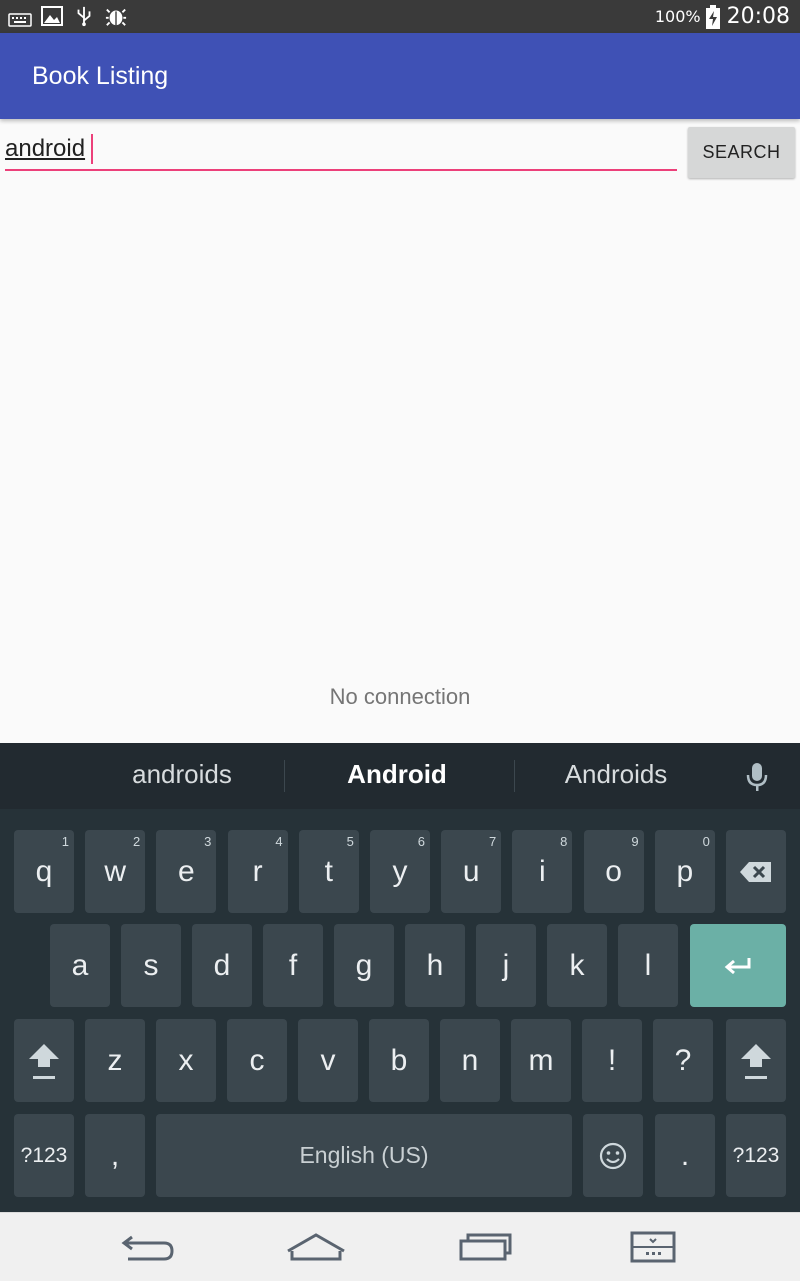 The width and height of the screenshot is (800, 1281). Describe the element at coordinates (52, 16) in the screenshot. I see `image-icon` at that location.